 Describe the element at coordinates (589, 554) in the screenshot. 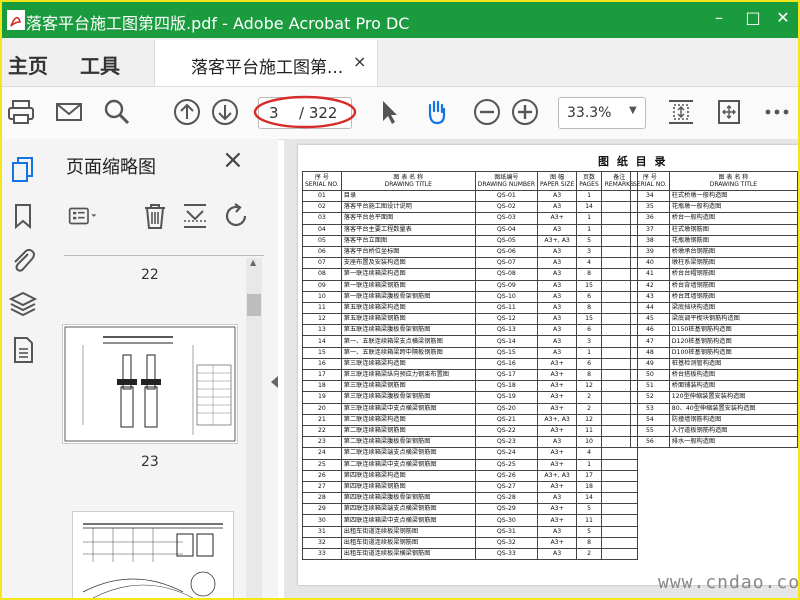

I see `pages-cell: 2` at that location.